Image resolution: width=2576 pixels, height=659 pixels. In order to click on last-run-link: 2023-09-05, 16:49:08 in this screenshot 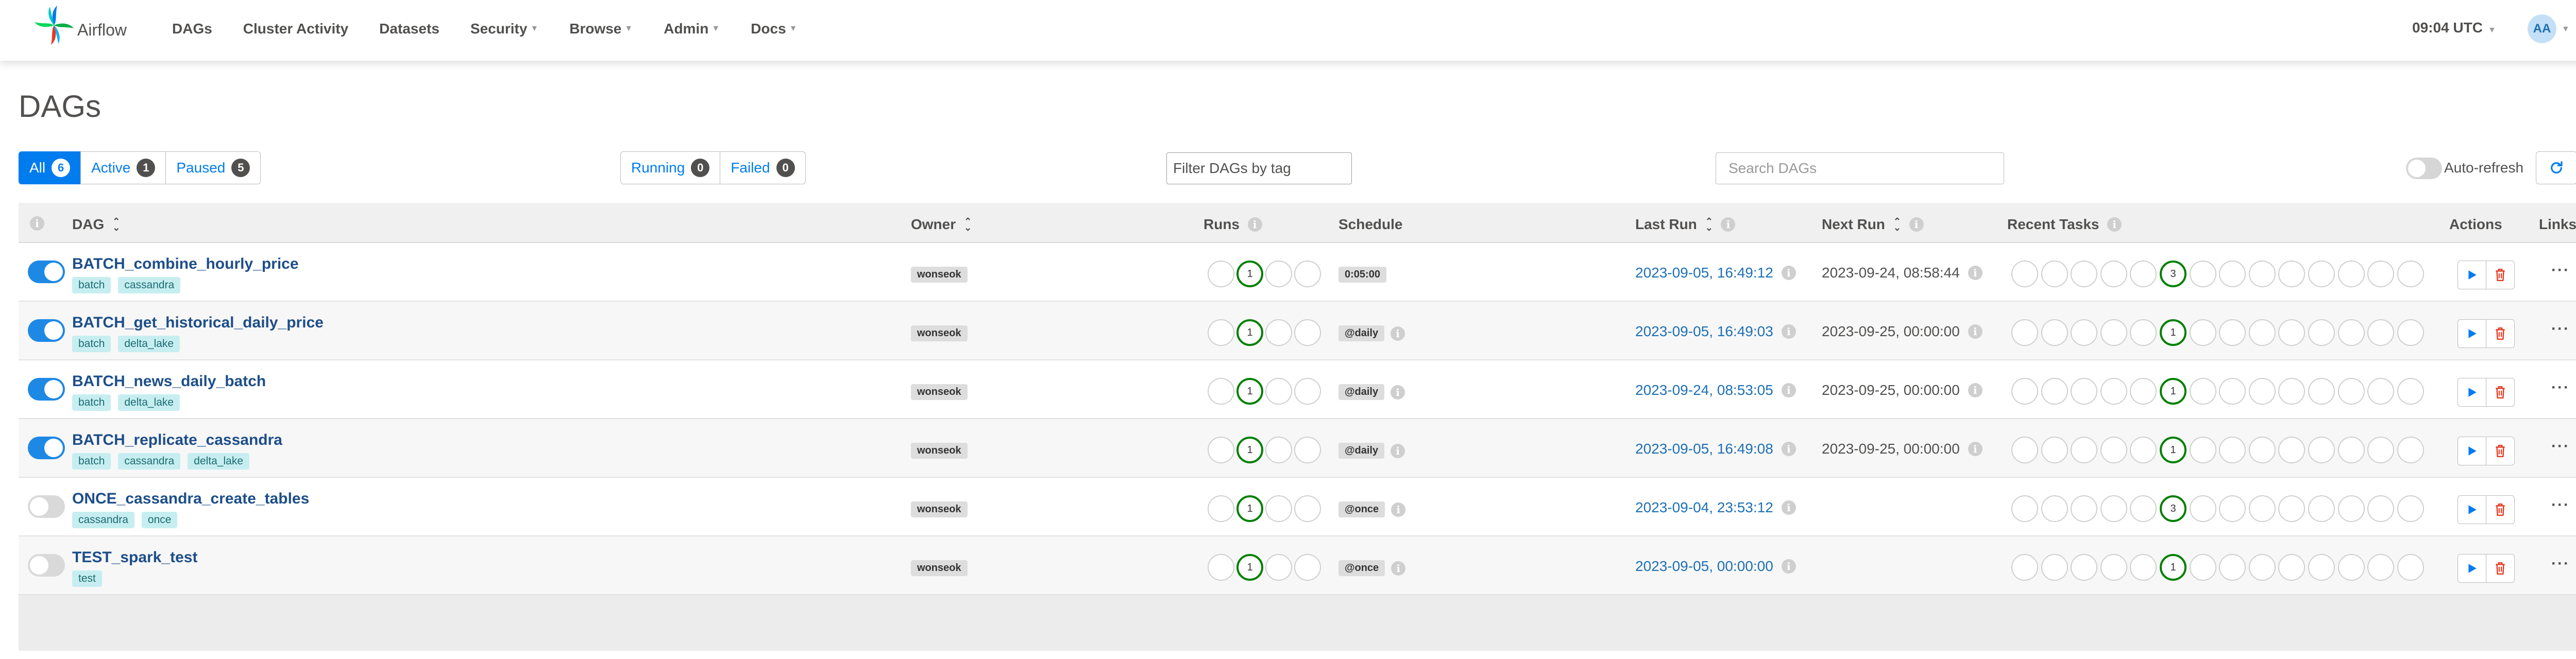, I will do `click(1704, 449)`.